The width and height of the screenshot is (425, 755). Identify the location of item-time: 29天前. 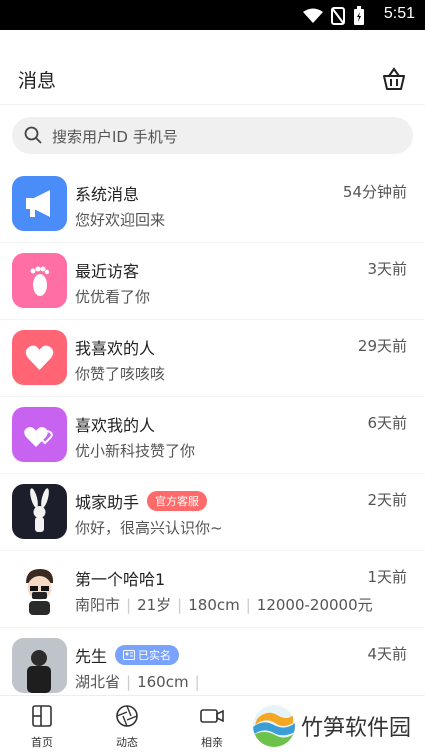
(382, 346).